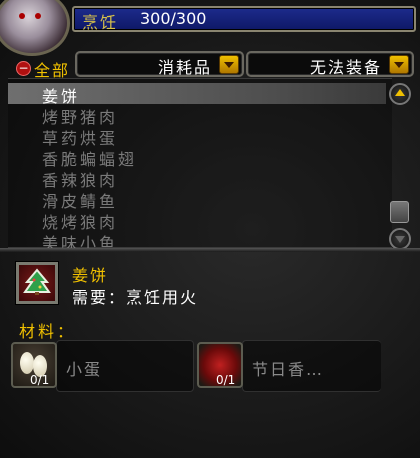  I want to click on egg-shape, so click(27, 363).